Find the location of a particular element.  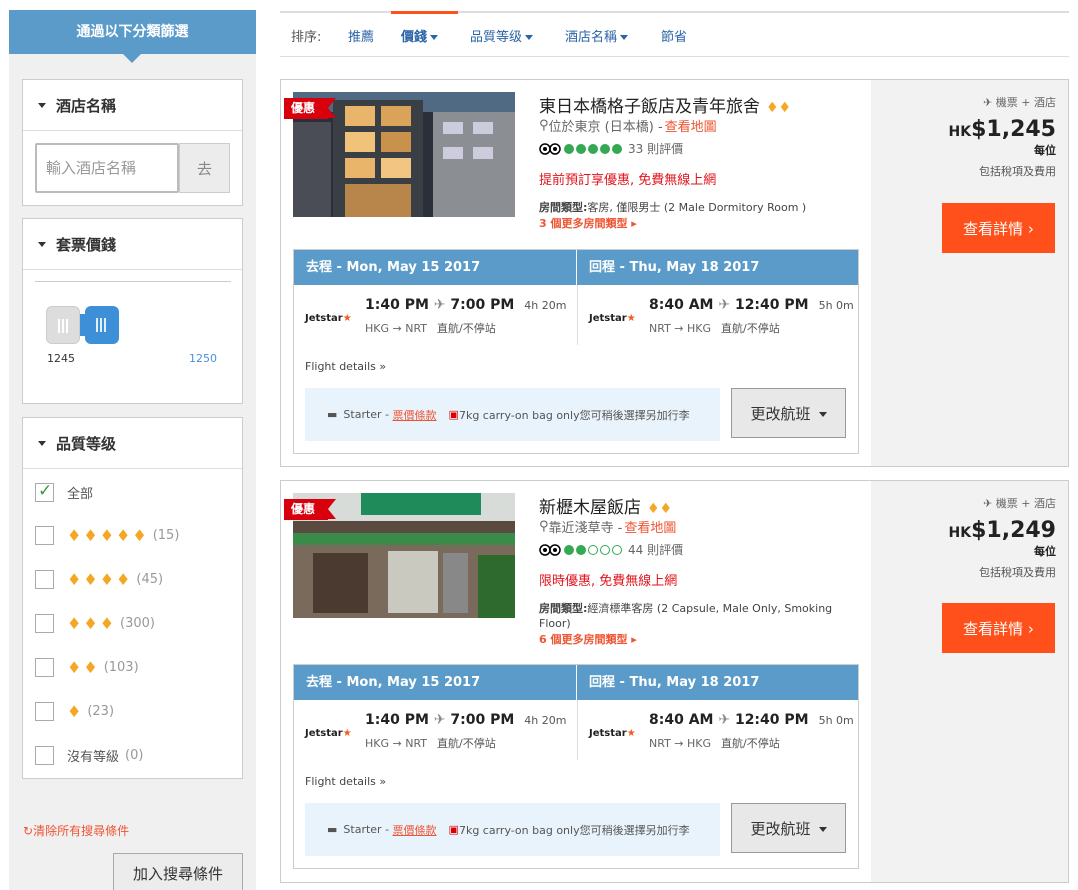

map-pin-icon: ⚲ is located at coordinates (544, 526).